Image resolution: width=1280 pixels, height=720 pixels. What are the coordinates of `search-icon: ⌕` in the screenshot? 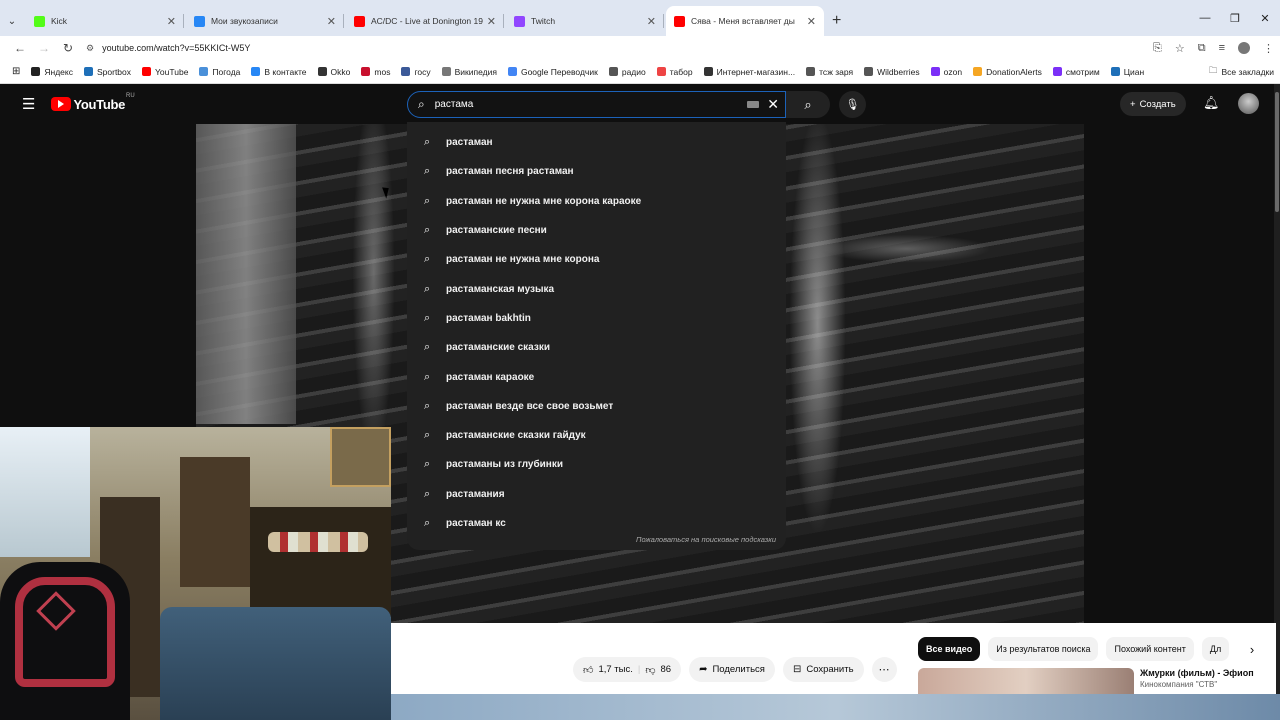 It's located at (421, 104).